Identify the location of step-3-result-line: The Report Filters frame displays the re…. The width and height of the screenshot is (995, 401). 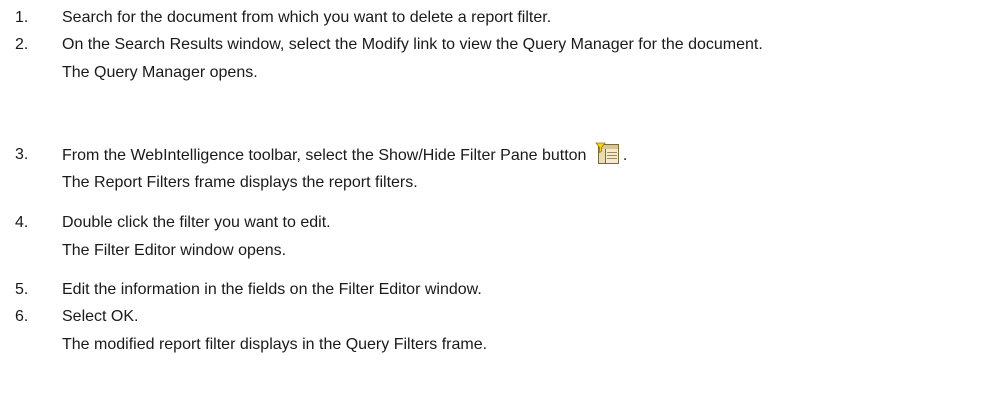
(497, 182).